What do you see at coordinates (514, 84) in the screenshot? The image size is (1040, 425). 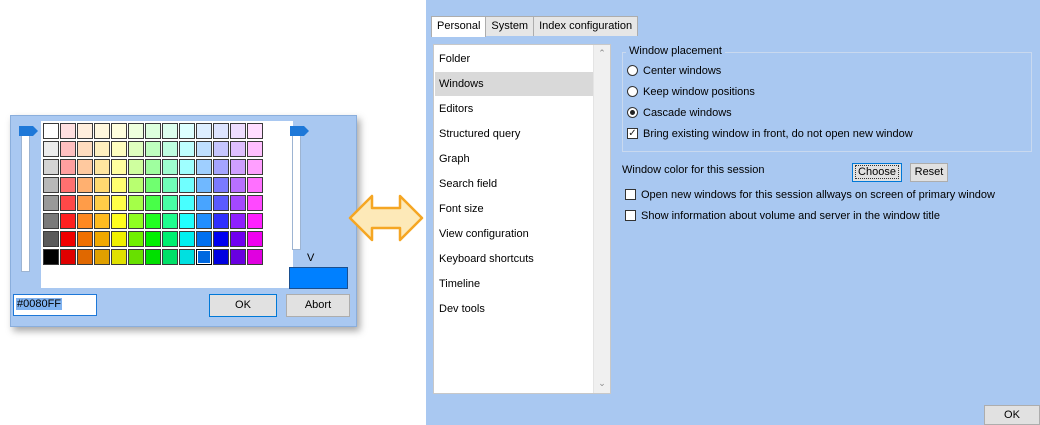 I see `list-item-windows: Windows` at bounding box center [514, 84].